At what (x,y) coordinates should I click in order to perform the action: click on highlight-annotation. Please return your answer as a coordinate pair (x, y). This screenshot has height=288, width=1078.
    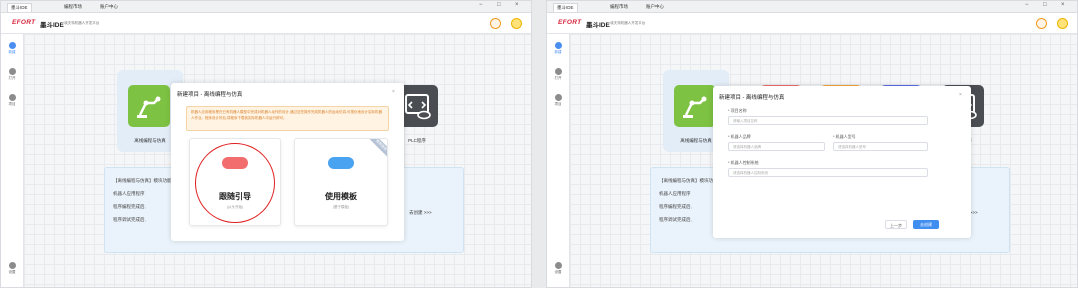
    Looking at the image, I should click on (235, 183).